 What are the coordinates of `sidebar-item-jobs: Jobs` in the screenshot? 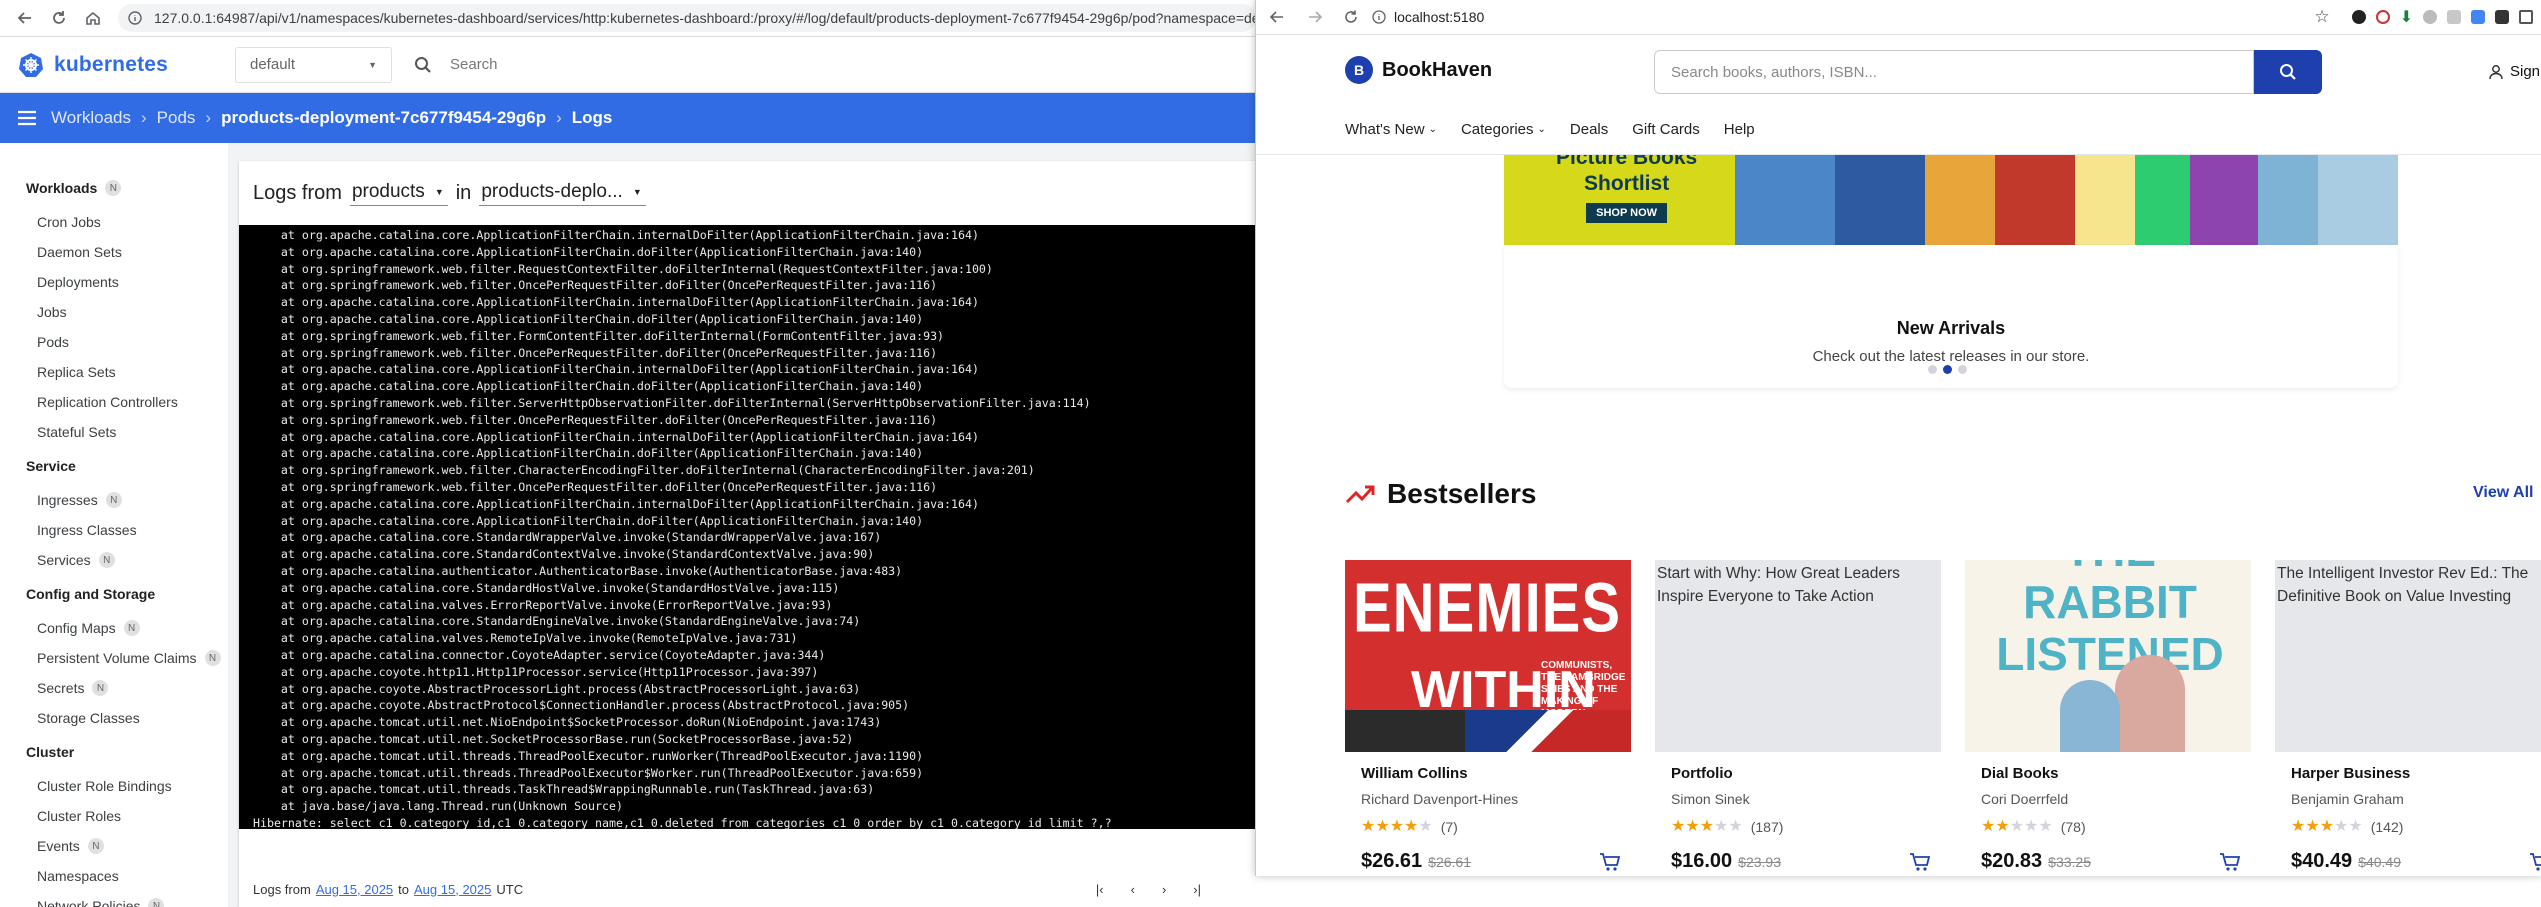 It's located at (114, 312).